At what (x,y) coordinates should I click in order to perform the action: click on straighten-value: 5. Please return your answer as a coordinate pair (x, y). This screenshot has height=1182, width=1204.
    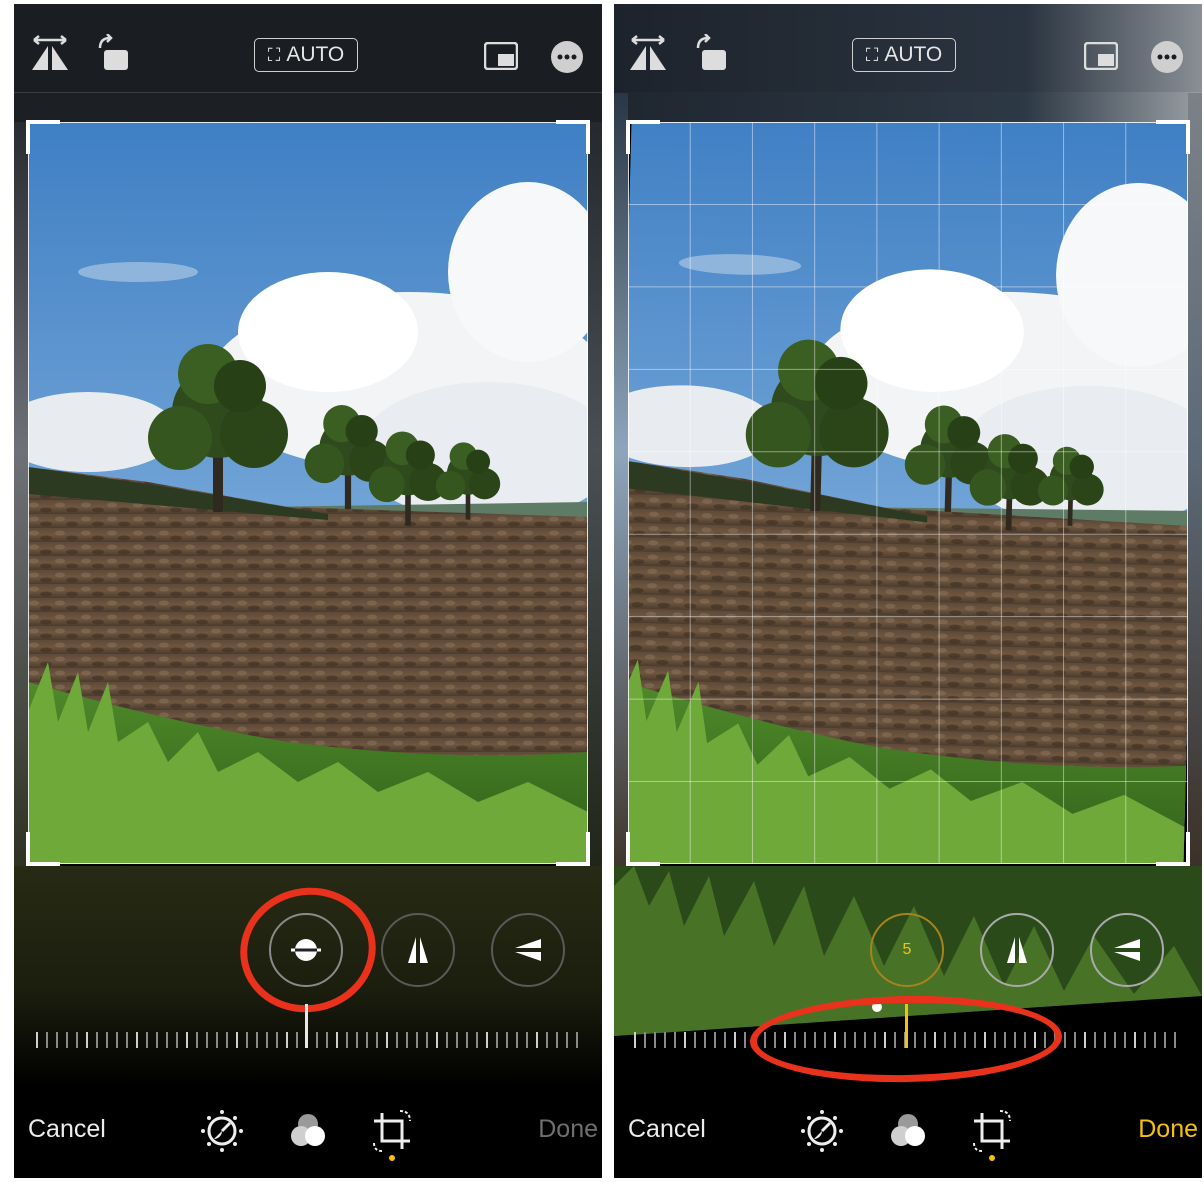
    Looking at the image, I should click on (907, 949).